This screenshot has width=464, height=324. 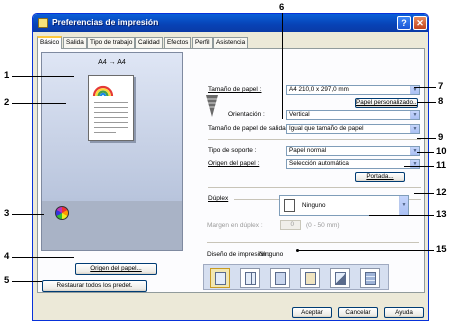 I want to click on print-layout-options, so click(x=296, y=277).